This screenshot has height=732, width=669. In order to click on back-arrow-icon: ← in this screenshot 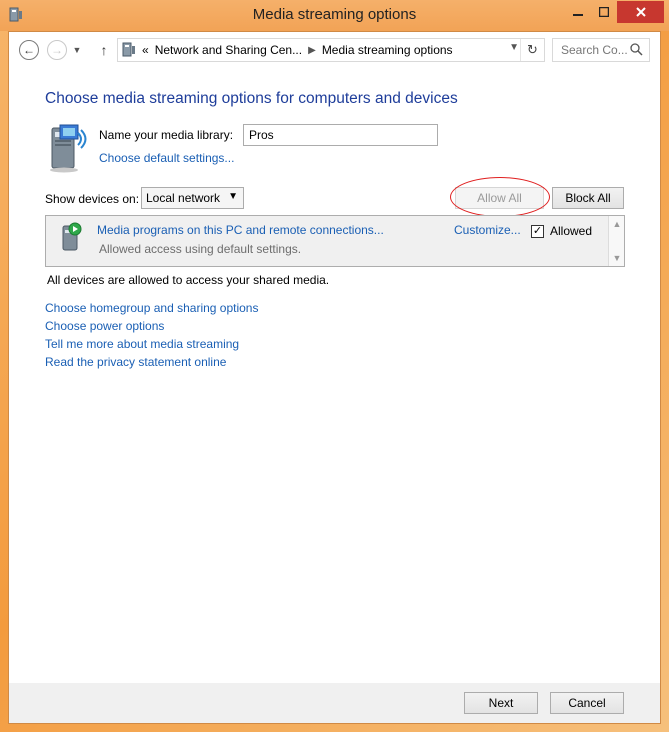, I will do `click(29, 50)`.